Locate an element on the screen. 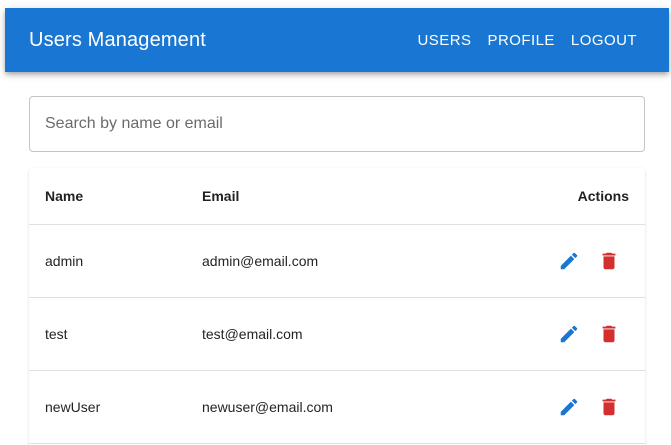 Image resolution: width=671 pixels, height=445 pixels. search-field is located at coordinates (337, 124).